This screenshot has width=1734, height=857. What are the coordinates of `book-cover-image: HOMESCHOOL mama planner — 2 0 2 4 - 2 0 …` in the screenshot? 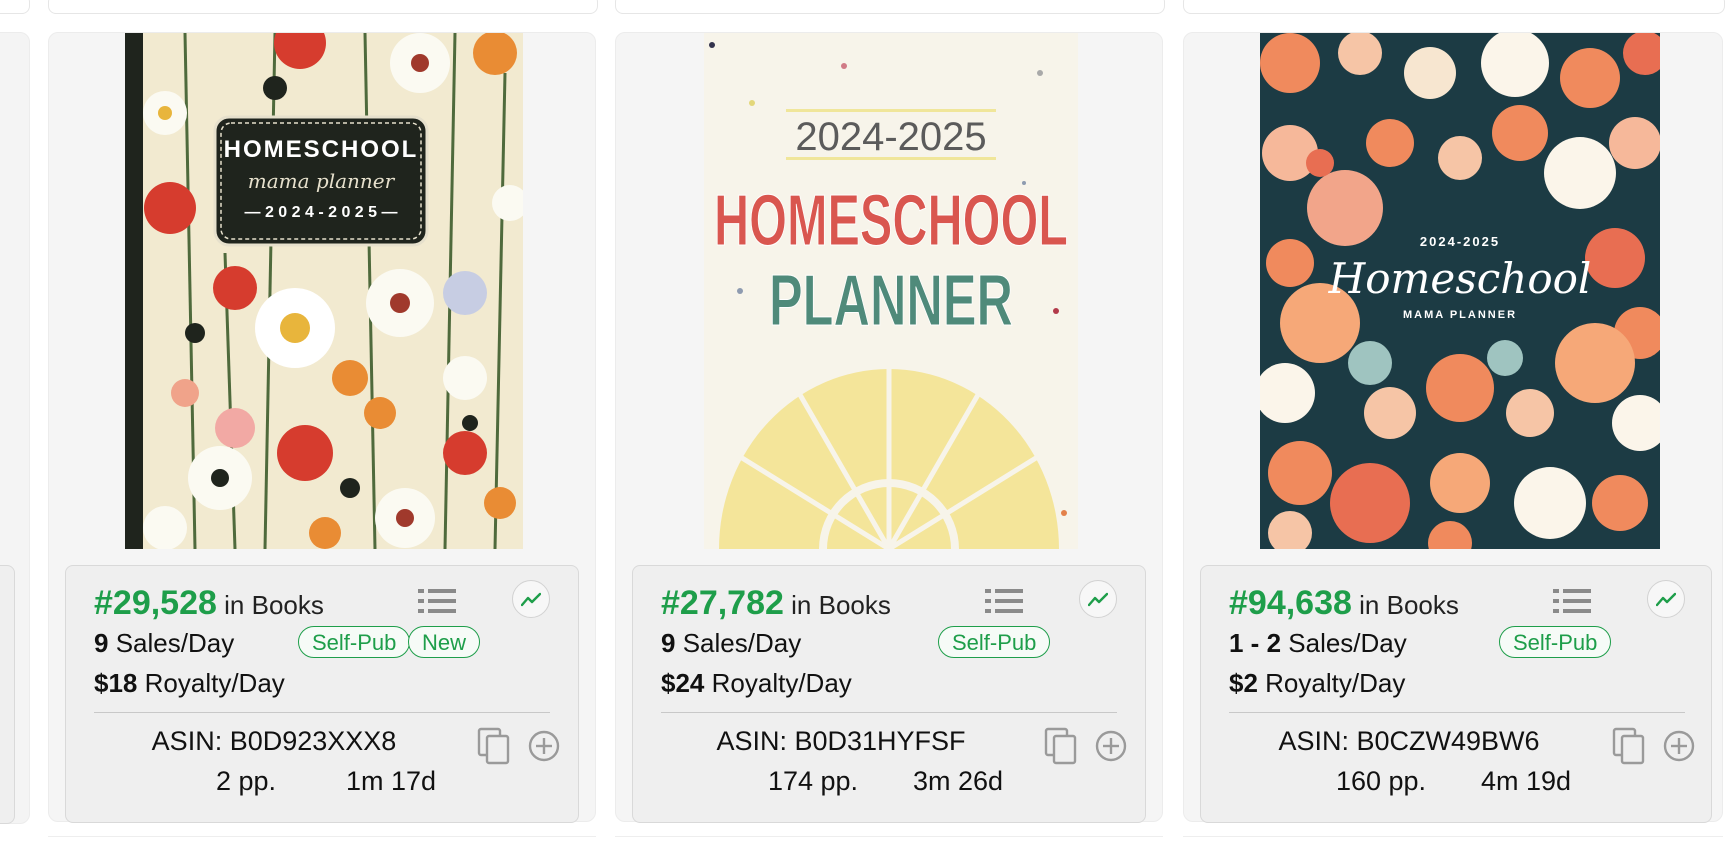 It's located at (324, 291).